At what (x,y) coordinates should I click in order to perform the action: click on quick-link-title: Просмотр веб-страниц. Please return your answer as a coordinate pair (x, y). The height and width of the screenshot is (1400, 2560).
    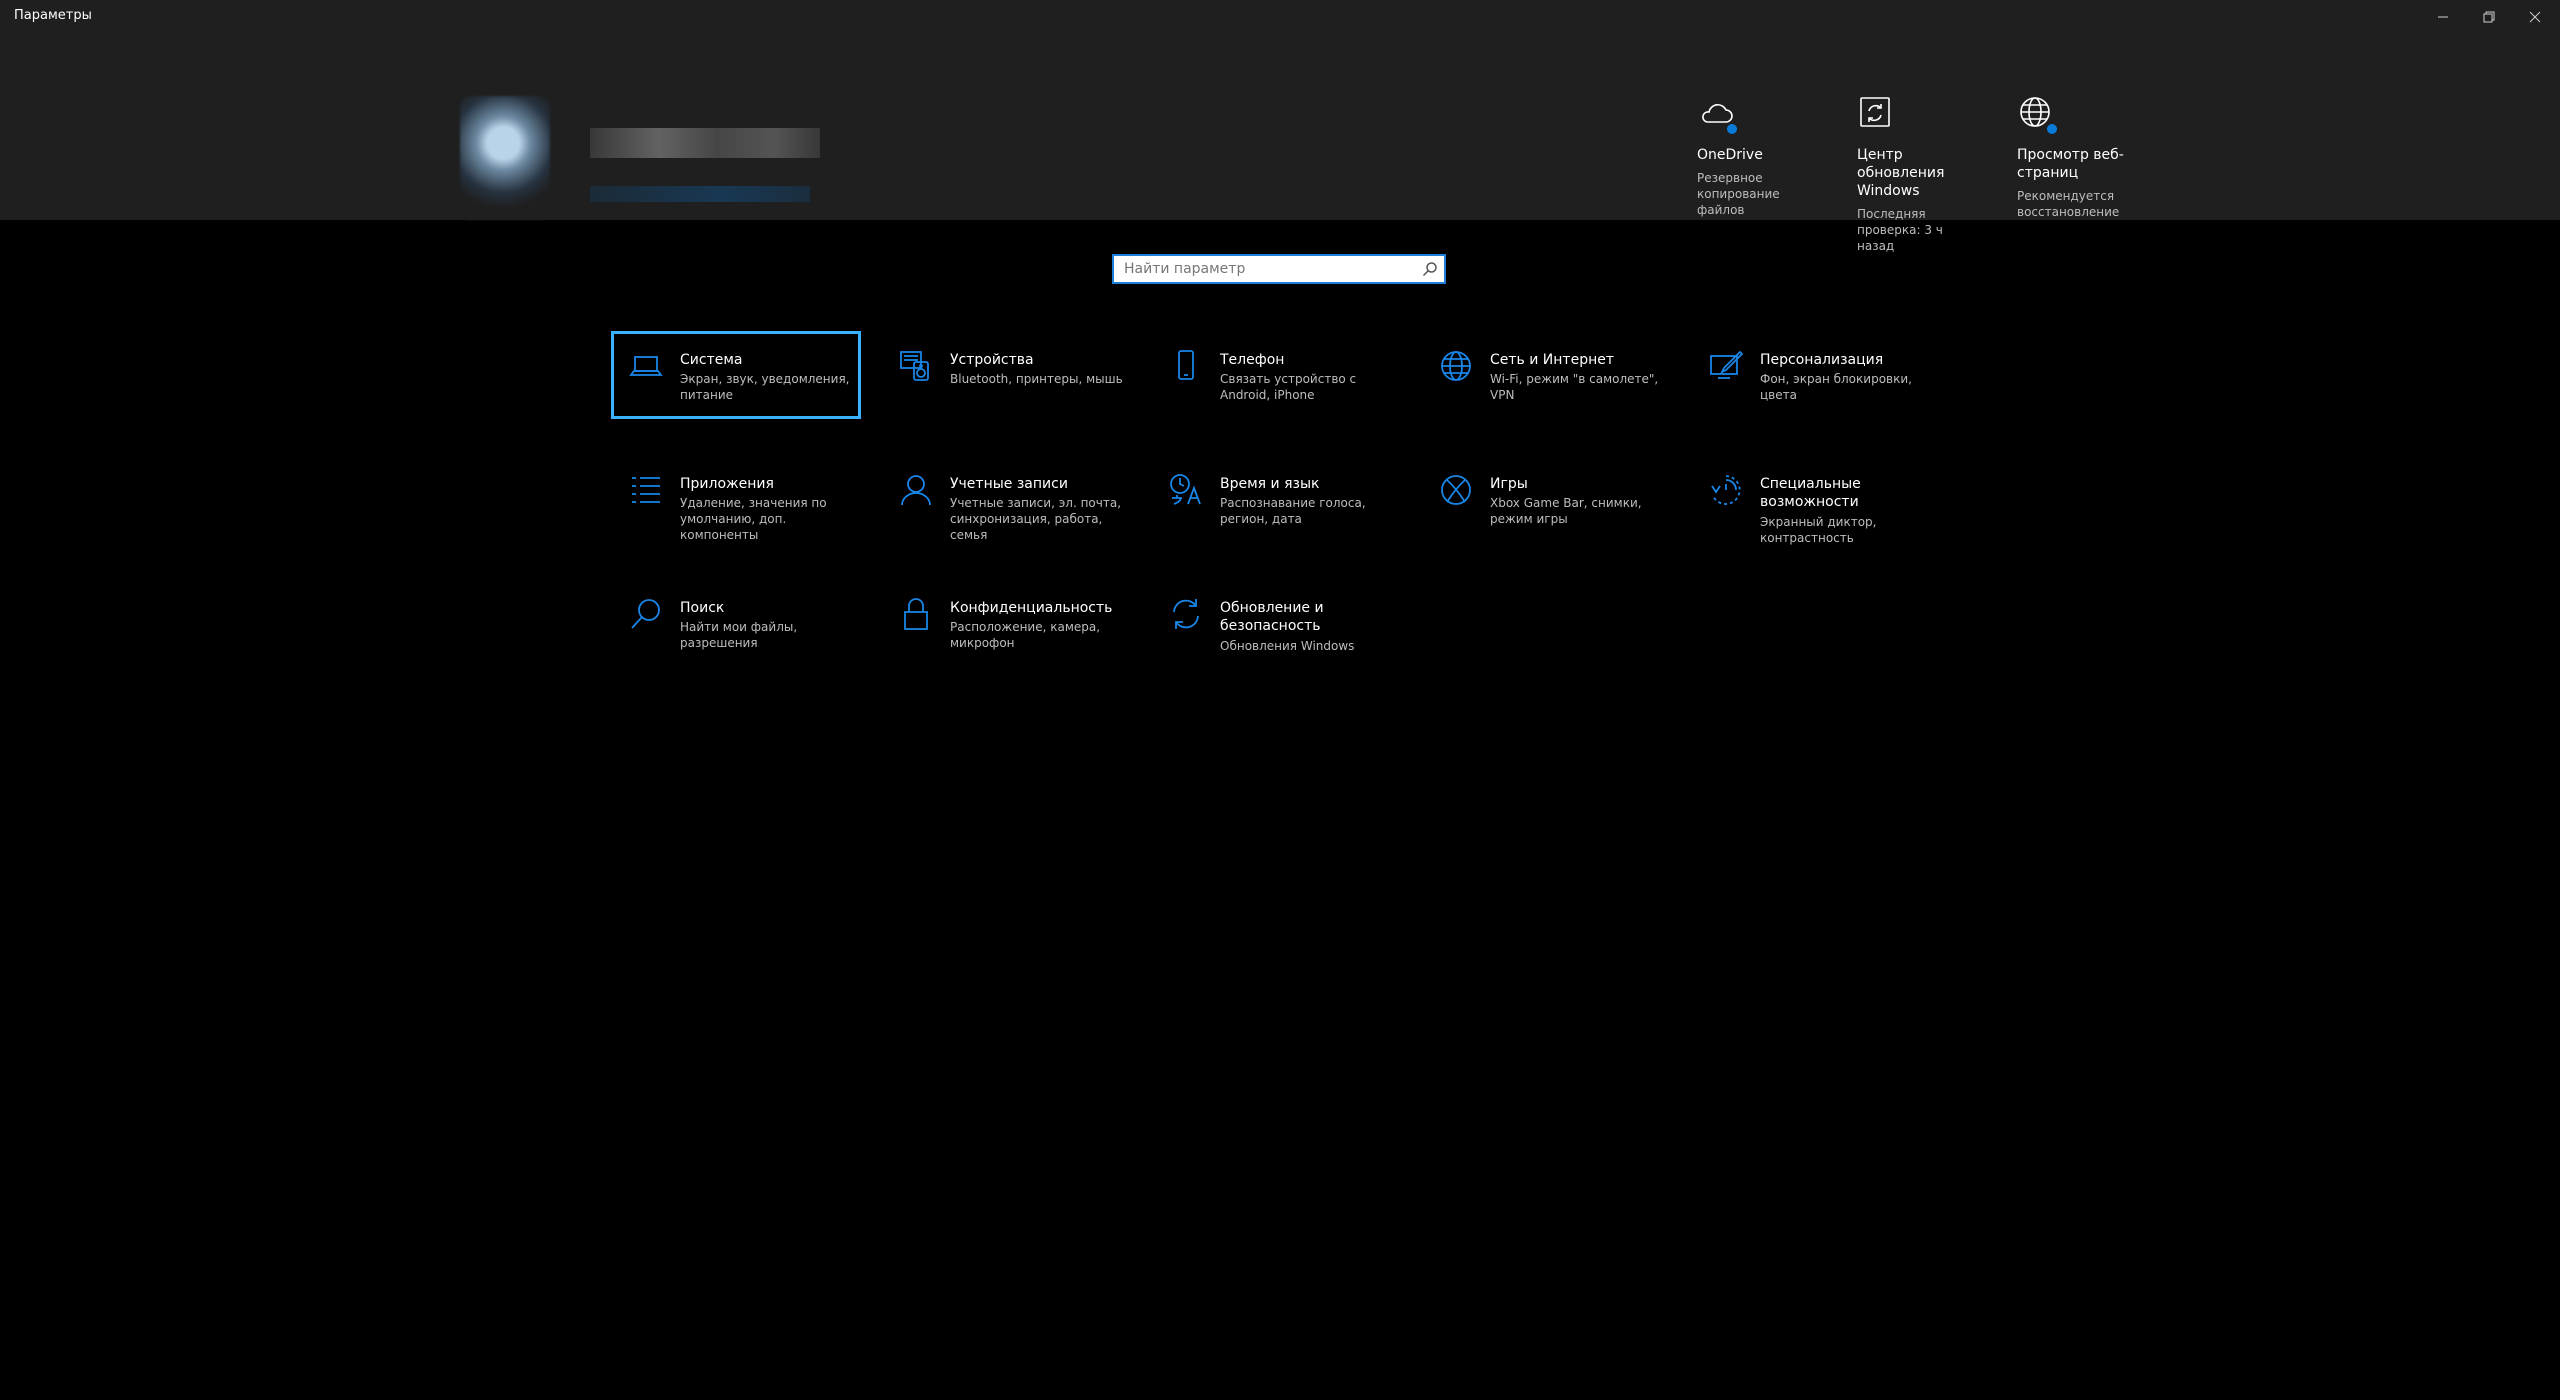
    Looking at the image, I should click on (2070, 164).